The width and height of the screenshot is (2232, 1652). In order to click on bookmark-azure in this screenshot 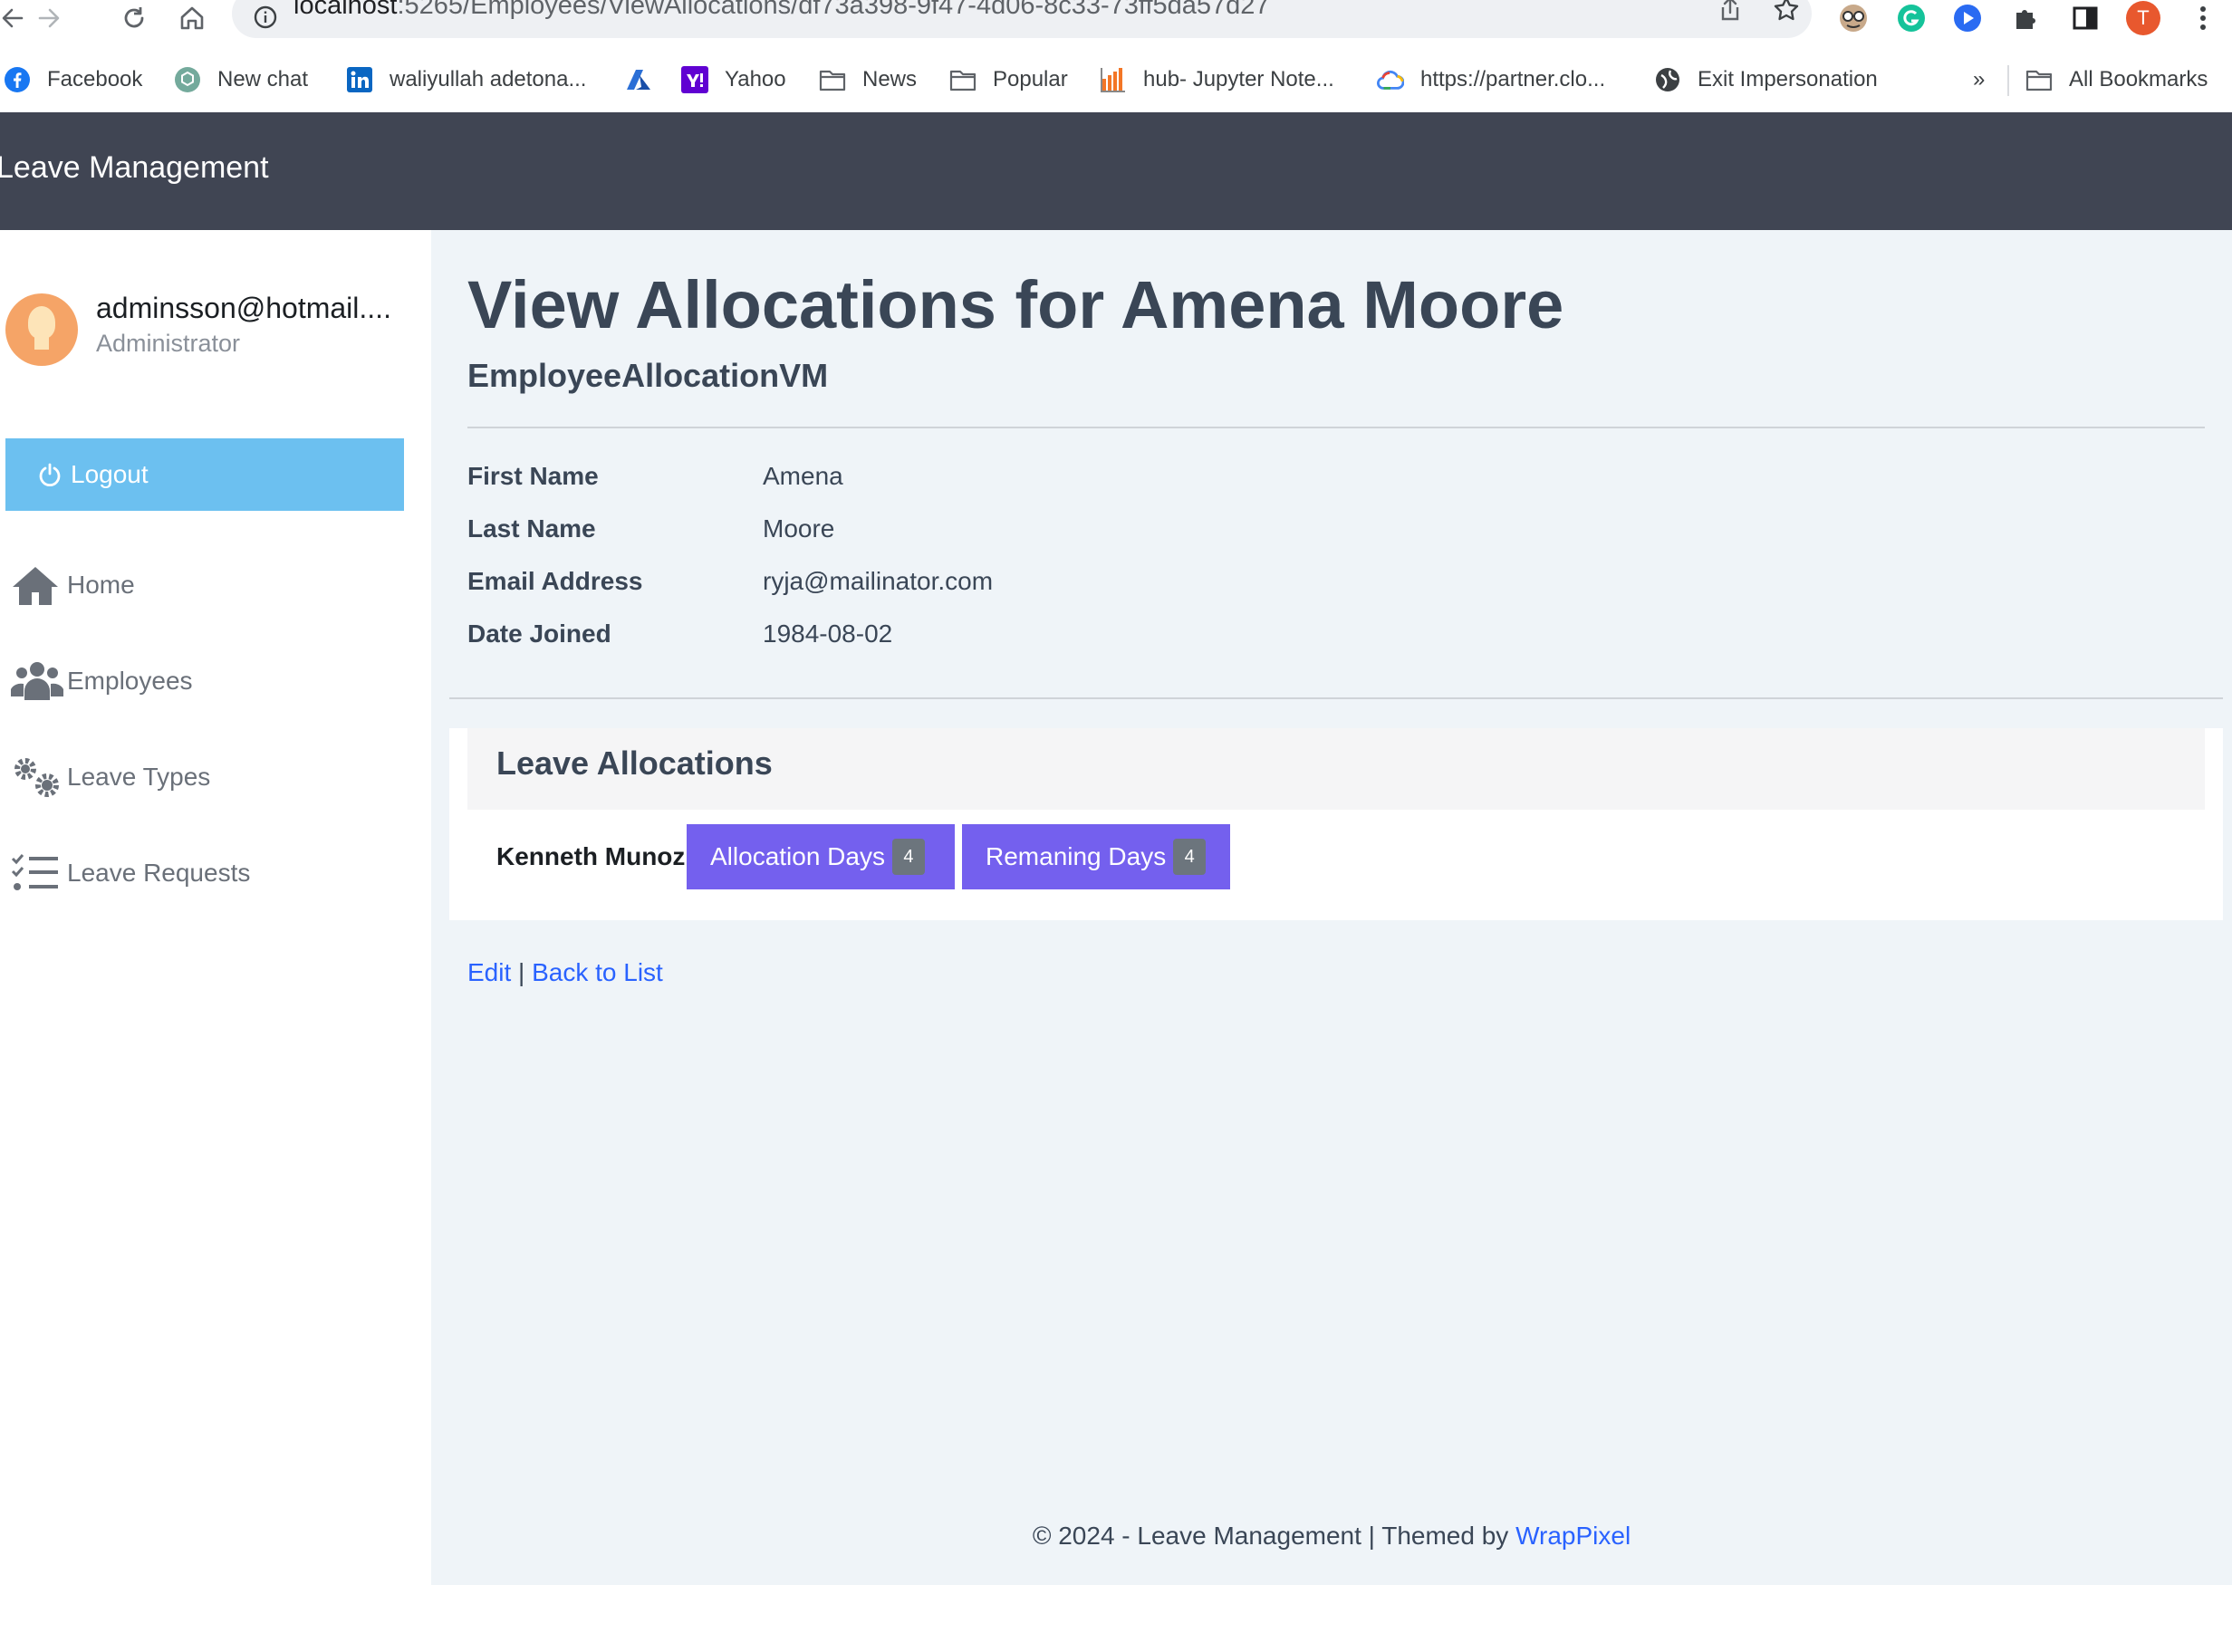, I will do `click(647, 80)`.